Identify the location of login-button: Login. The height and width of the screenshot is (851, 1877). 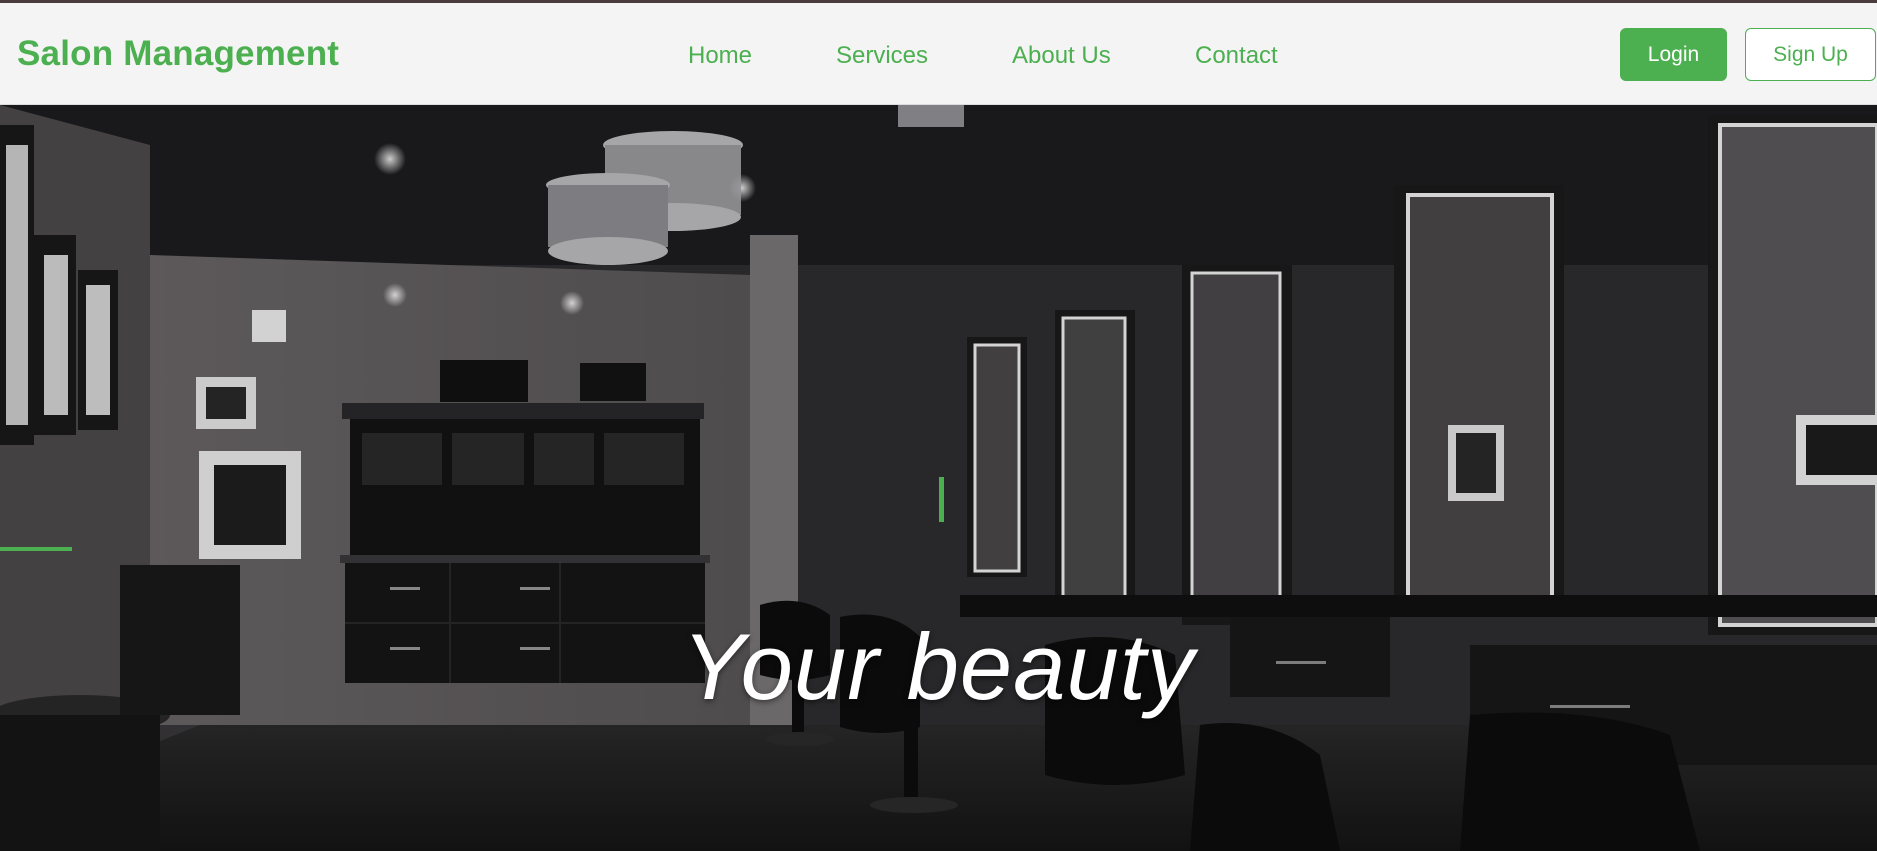
(1673, 54).